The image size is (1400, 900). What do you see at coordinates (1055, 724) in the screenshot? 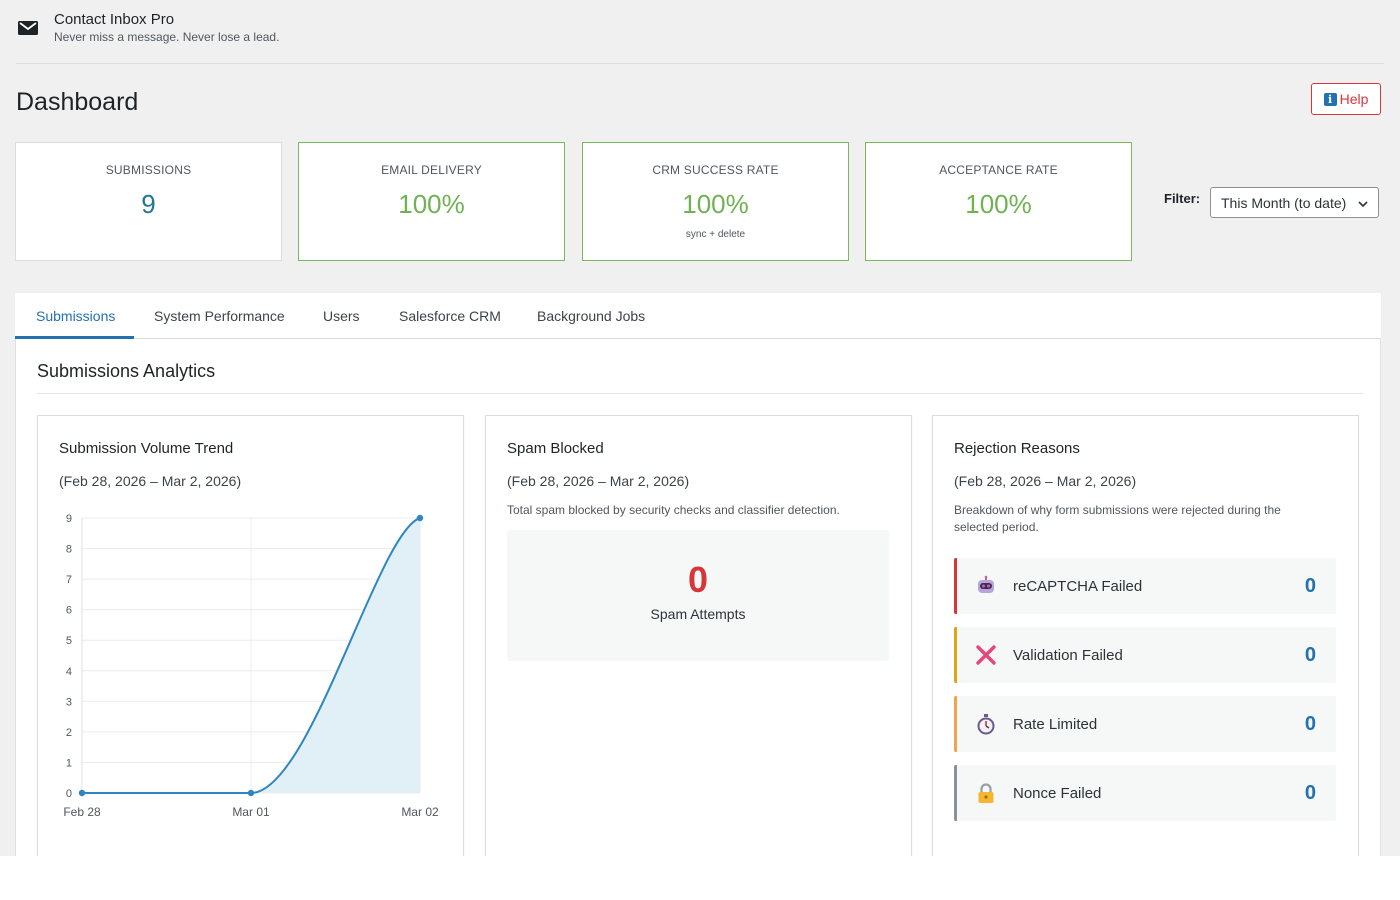
I see `reason-label: Rate Limited` at bounding box center [1055, 724].